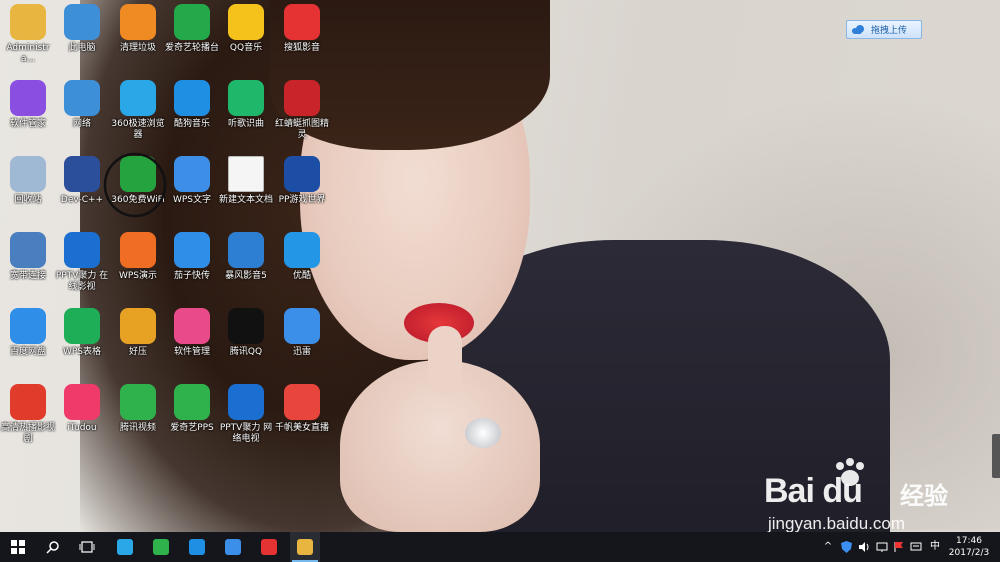 This screenshot has width=1000, height=562. I want to click on flag-tray-icon, so click(899, 547).